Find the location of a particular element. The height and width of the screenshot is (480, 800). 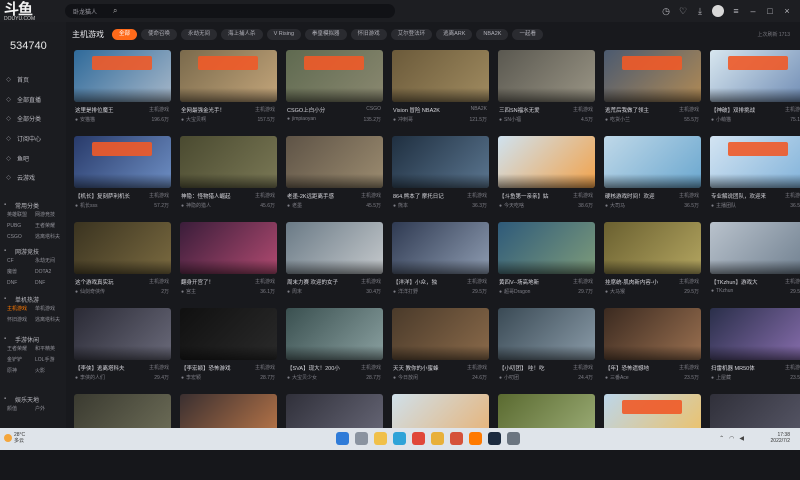

streamer-name: ● 周末 is located at coordinates (294, 292).